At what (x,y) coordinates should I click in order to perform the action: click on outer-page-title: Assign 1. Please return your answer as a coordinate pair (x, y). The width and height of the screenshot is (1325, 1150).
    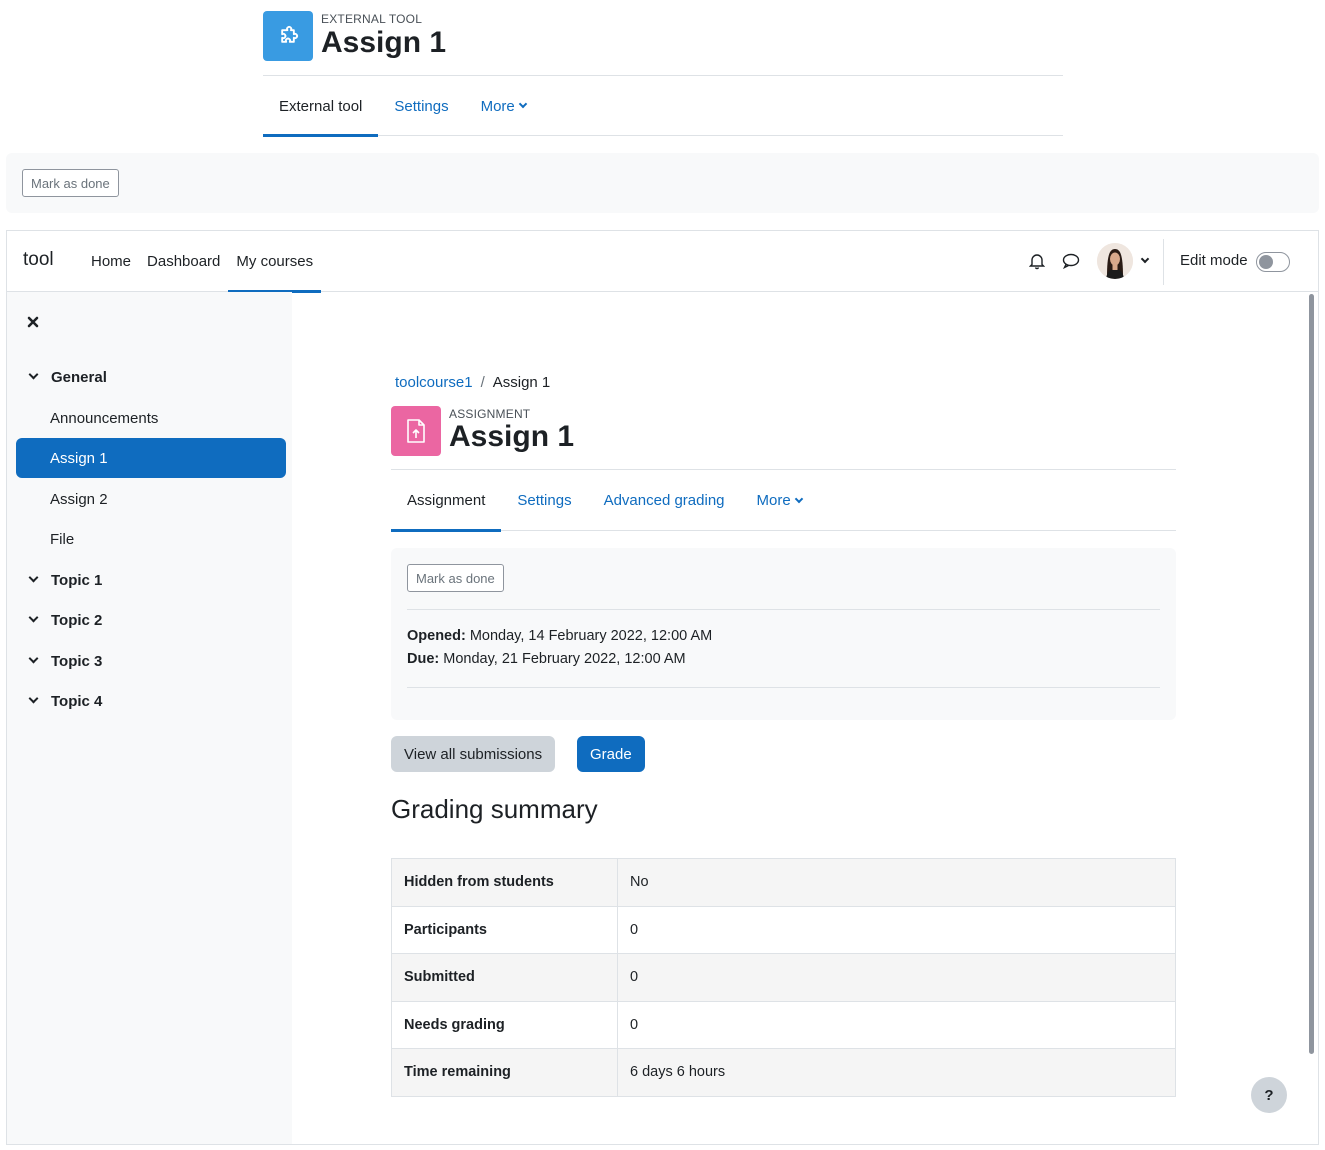
    Looking at the image, I should click on (384, 42).